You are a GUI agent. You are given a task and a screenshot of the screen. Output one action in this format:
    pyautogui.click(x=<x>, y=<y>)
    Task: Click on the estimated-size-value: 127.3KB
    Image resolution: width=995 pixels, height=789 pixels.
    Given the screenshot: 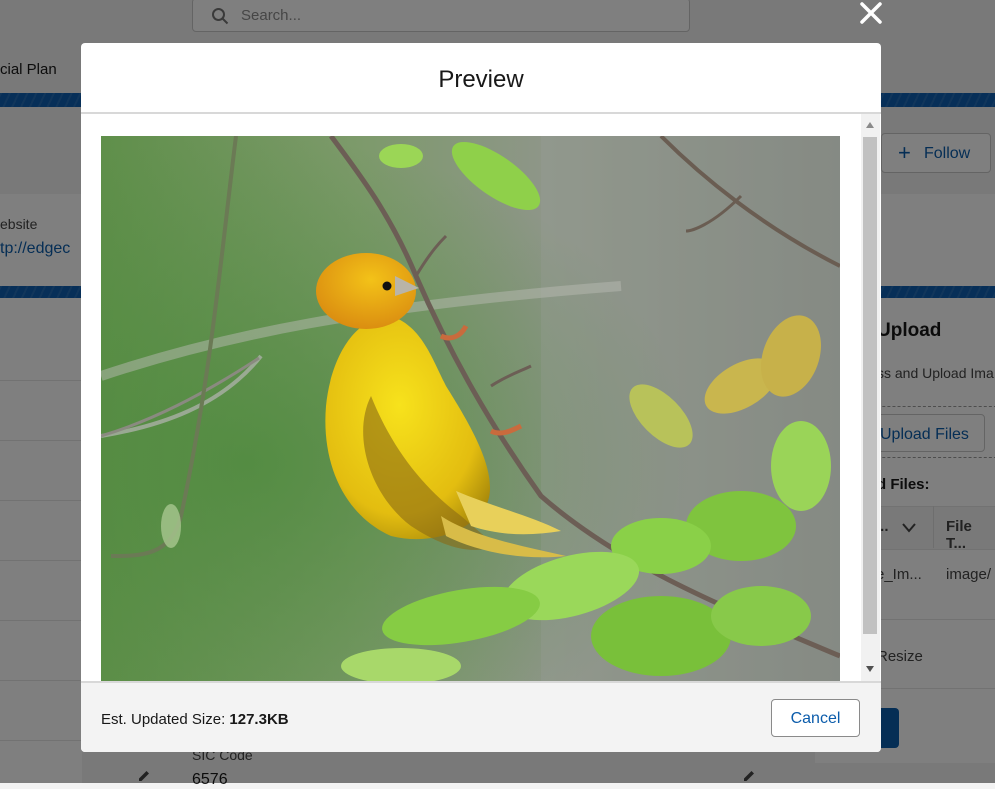 What is the action you would take?
    pyautogui.click(x=259, y=719)
    